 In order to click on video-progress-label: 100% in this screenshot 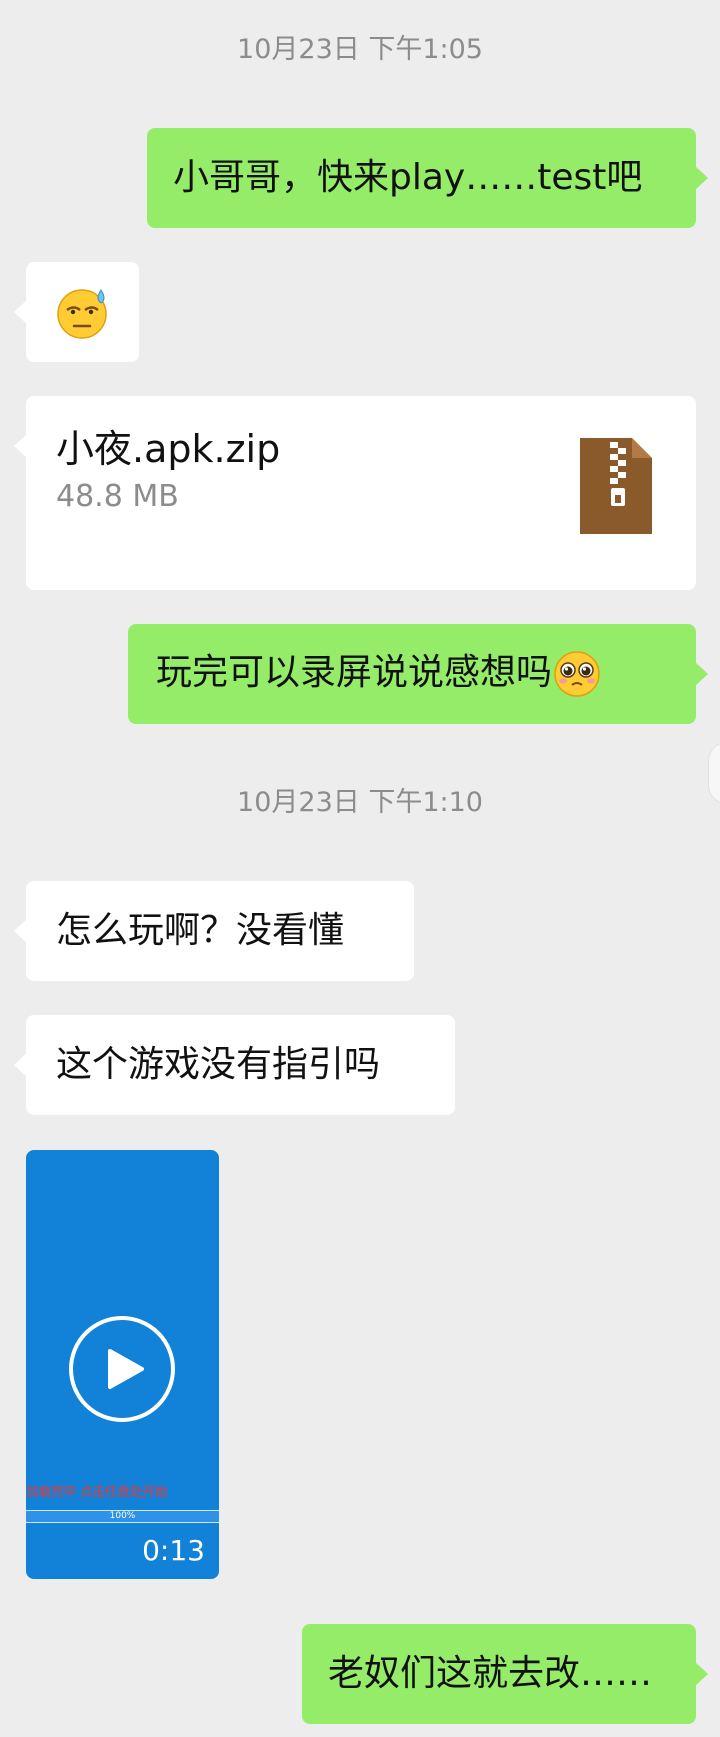, I will do `click(122, 1516)`.